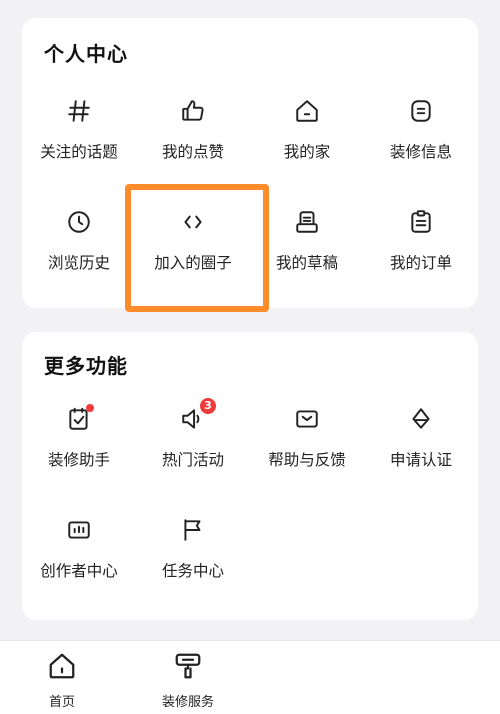  I want to click on tab-decoration-service: 装修服务, so click(188, 680).